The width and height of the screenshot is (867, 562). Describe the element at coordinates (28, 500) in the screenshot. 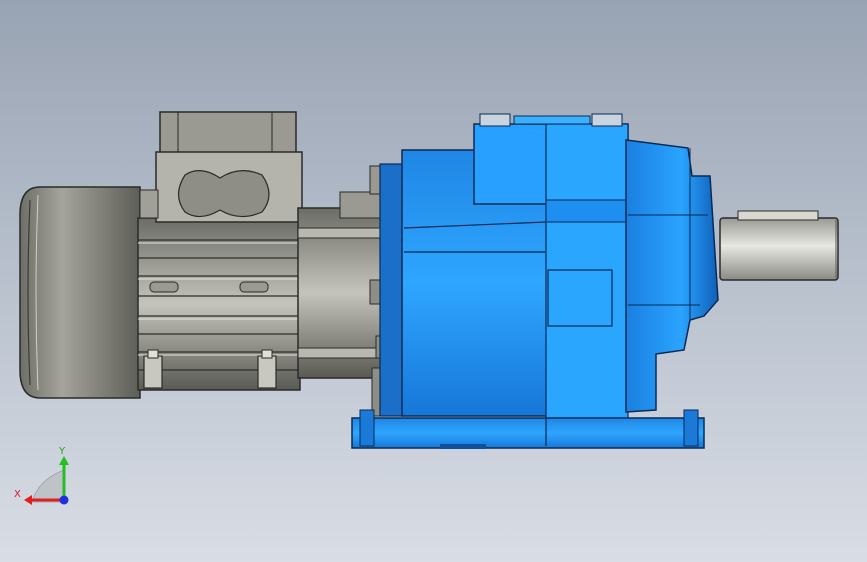

I see `x-arrow-head-icon` at that location.